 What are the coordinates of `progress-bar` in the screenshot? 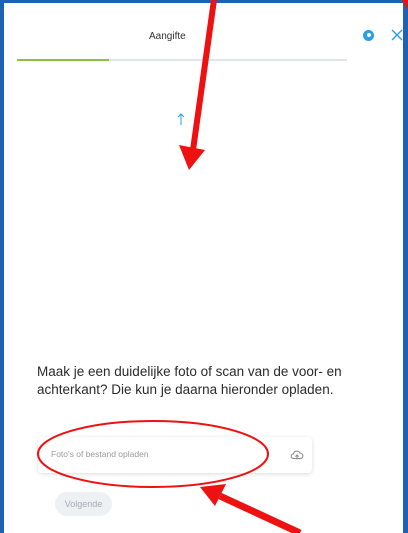 It's located at (182, 60).